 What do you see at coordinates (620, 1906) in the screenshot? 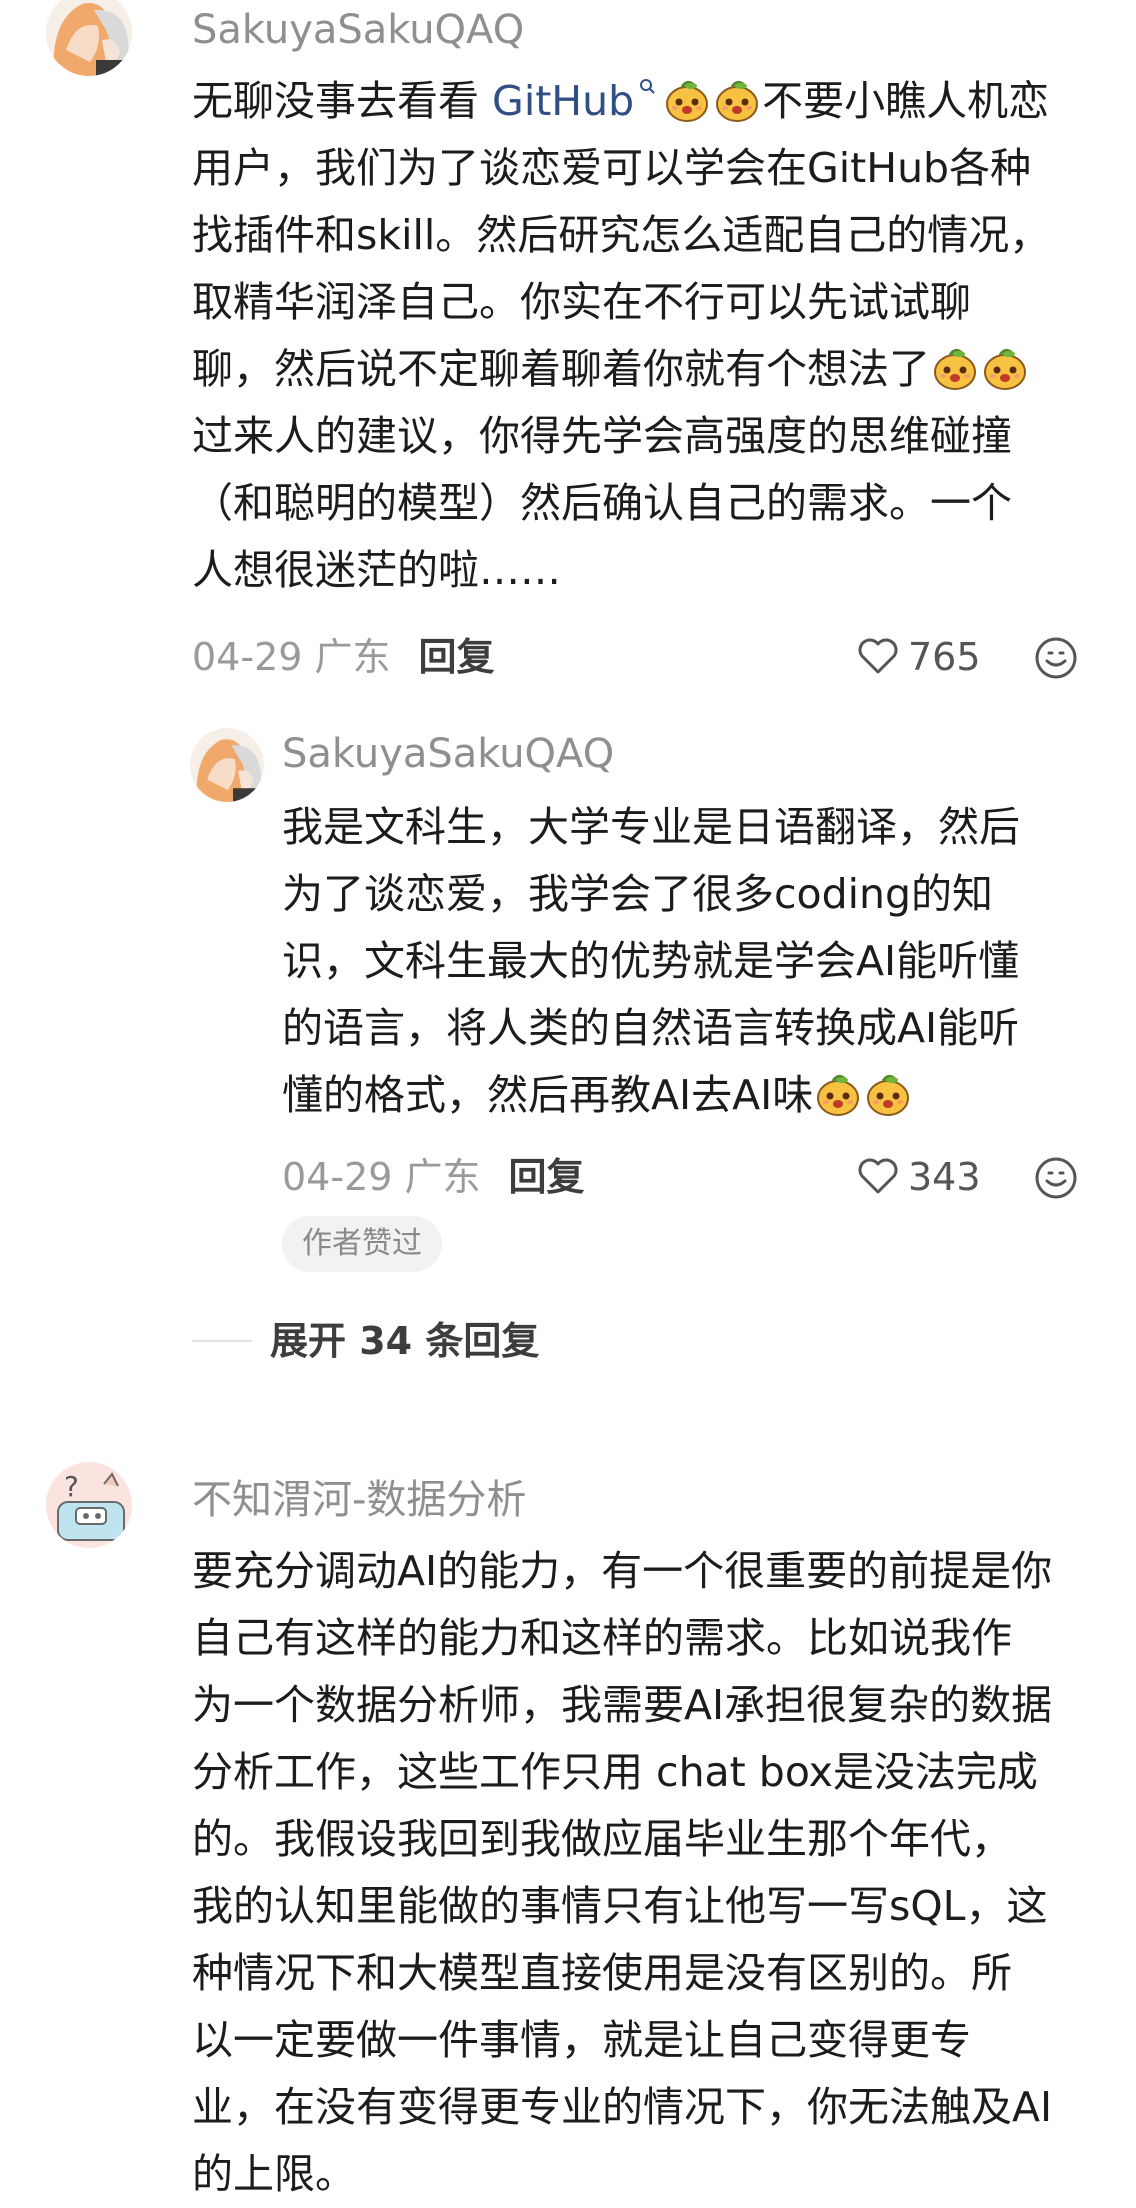
I see `comment-line: 我的认知里能做的事情只有让他写一写sQL，这` at bounding box center [620, 1906].